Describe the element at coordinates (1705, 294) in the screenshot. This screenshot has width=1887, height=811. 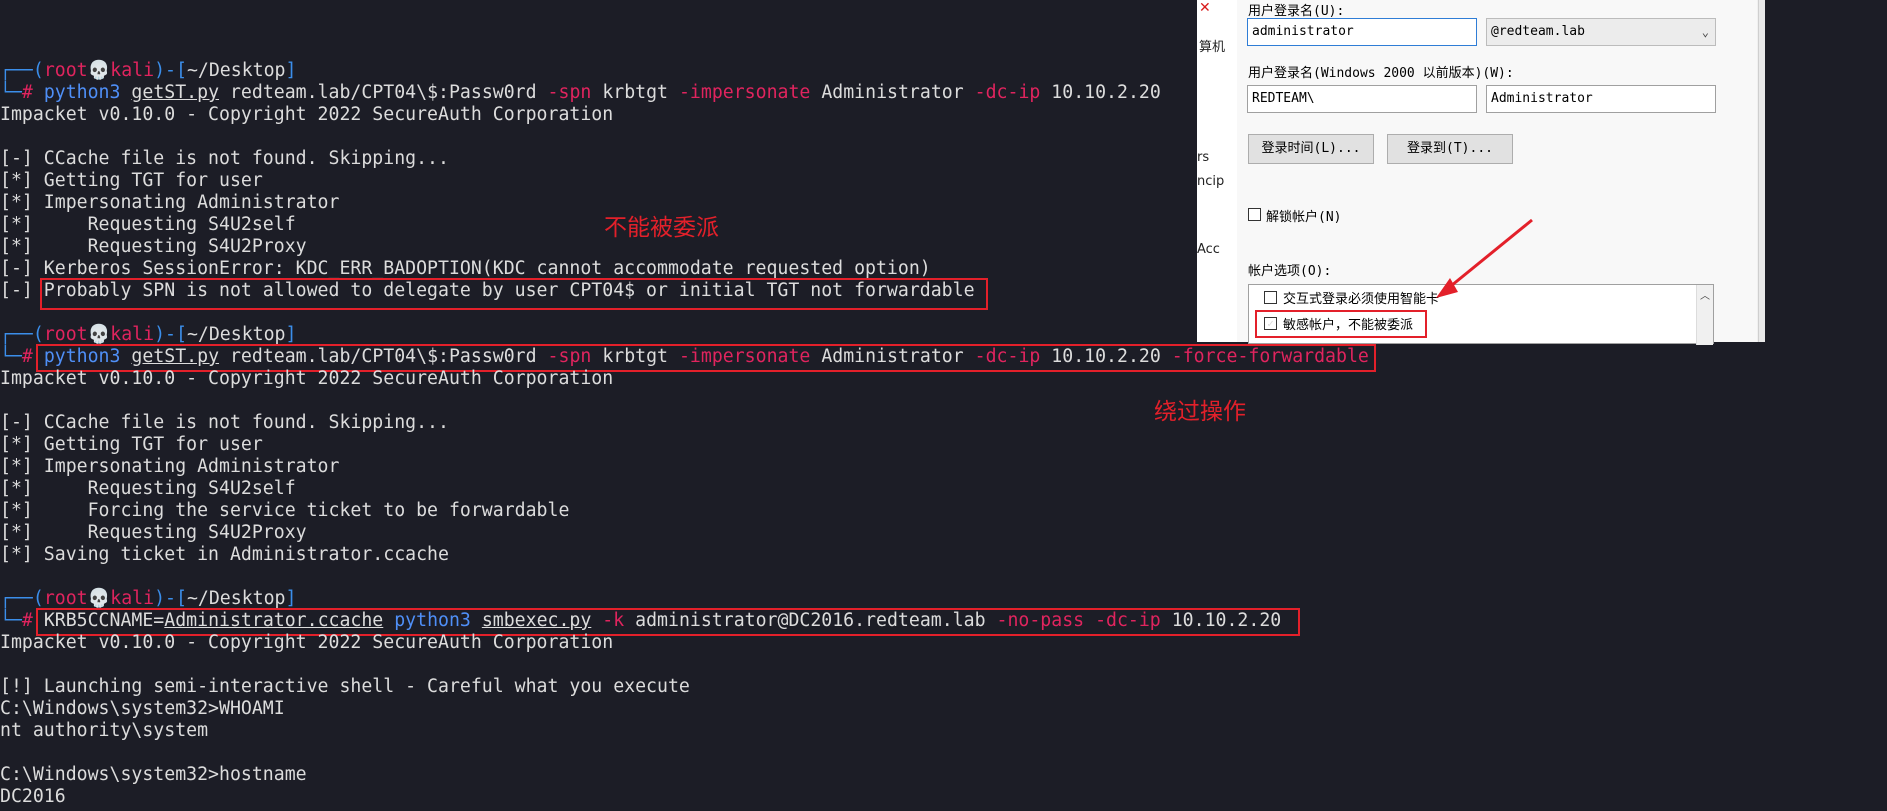
I see `chevron-up-icon: ︿` at that location.